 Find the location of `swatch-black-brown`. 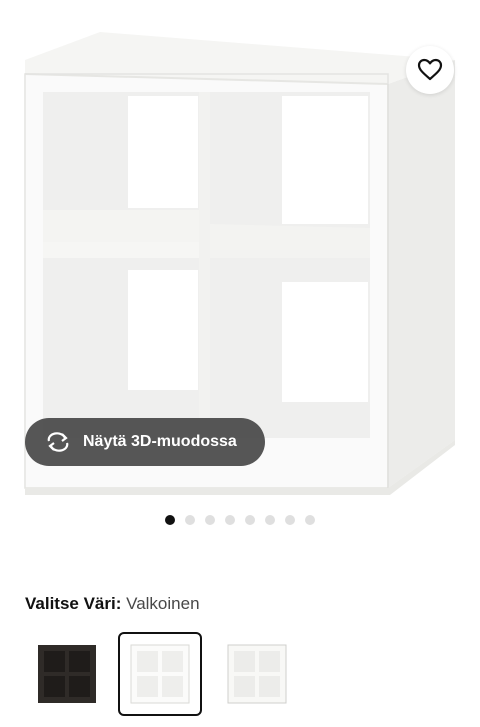

swatch-black-brown is located at coordinates (67, 674).